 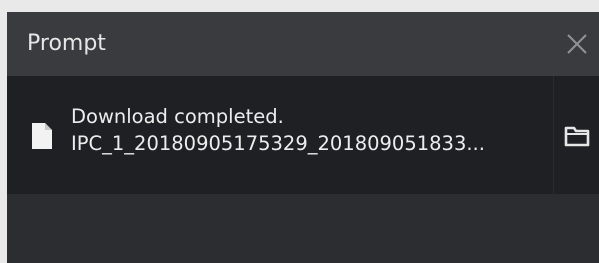 I want to click on divider, so click(x=553, y=135).